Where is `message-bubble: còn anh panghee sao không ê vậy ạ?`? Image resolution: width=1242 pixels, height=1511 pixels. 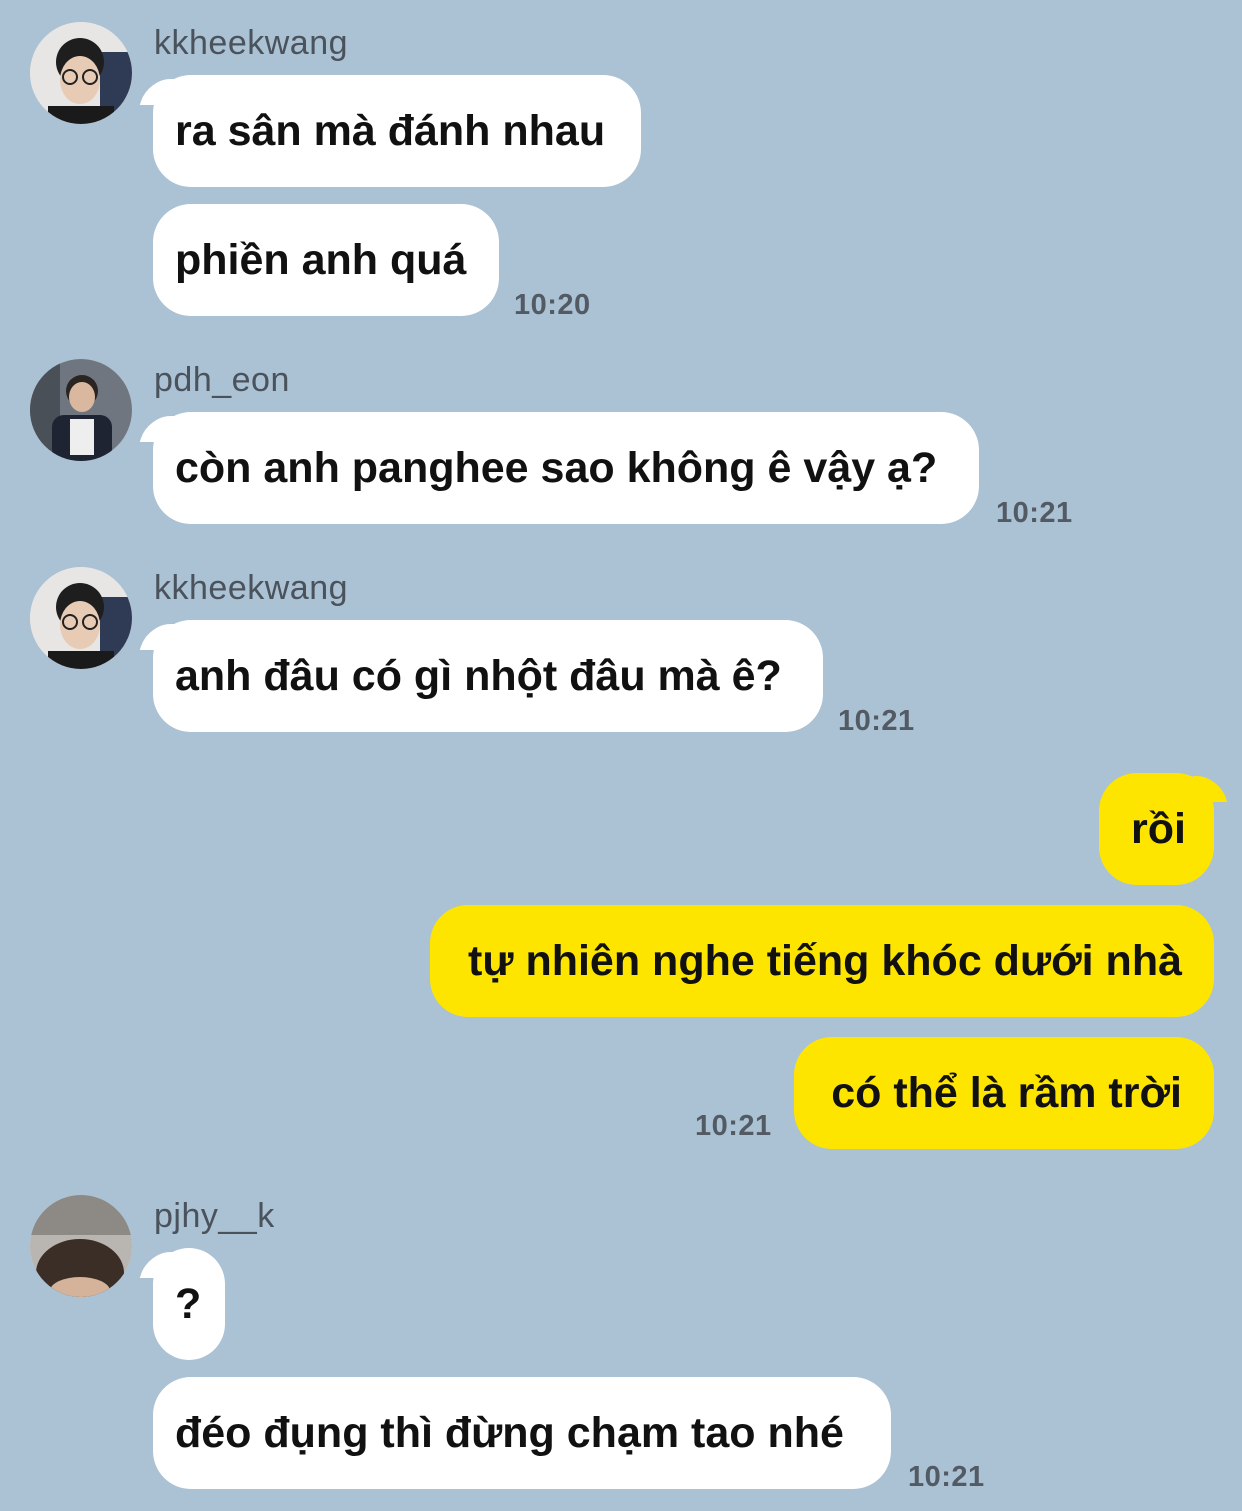
message-bubble: còn anh panghee sao không ê vậy ạ? is located at coordinates (566, 468).